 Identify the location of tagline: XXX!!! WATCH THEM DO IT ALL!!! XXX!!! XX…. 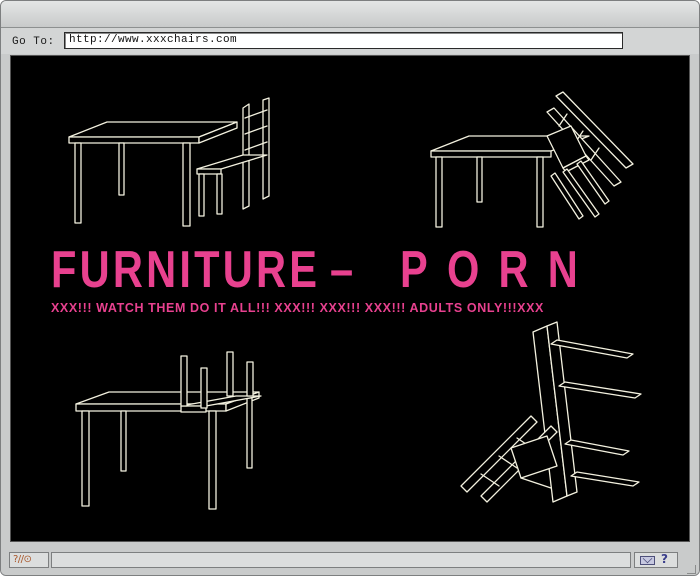
(297, 308).